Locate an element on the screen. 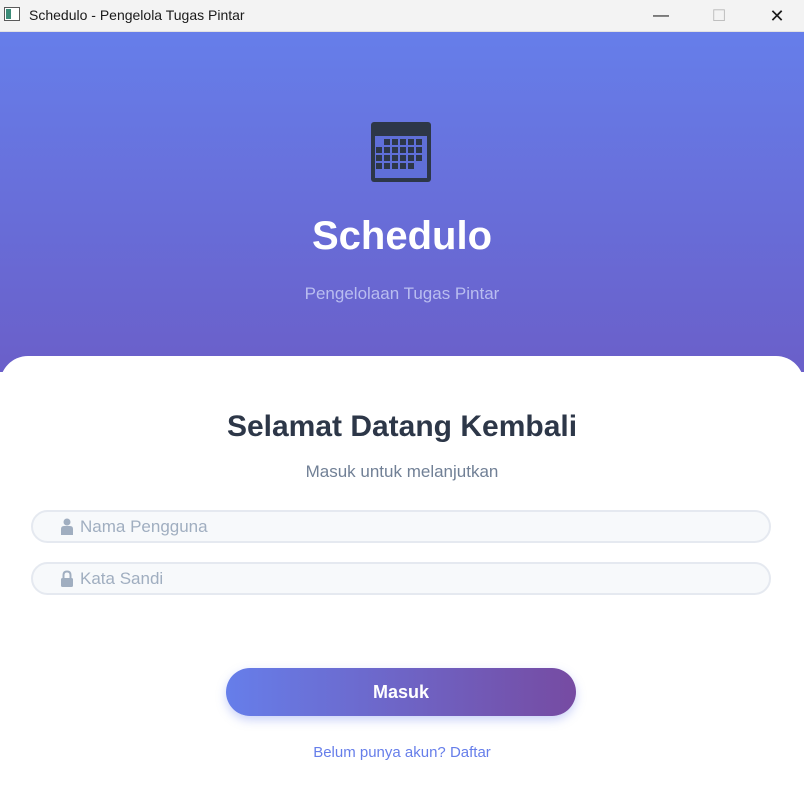 The height and width of the screenshot is (811, 804). register-link: Belum punya akun? Daftar is located at coordinates (402, 752).